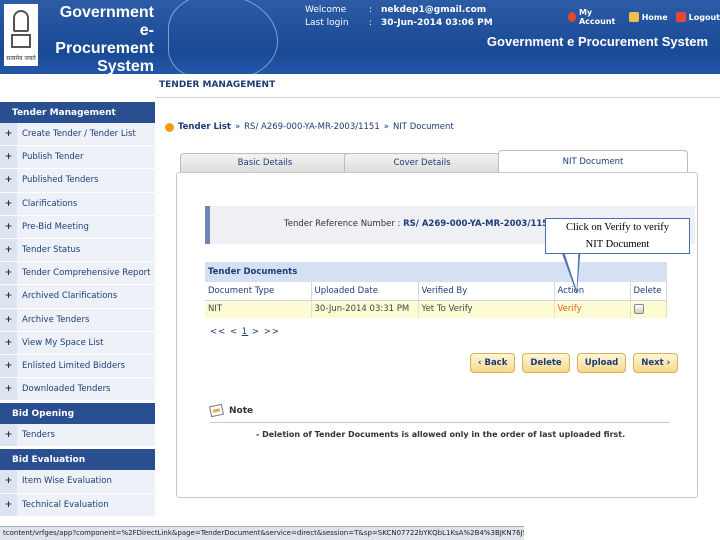 The height and width of the screenshot is (540, 720). What do you see at coordinates (77, 413) in the screenshot?
I see `sidebar-section-bid-opening: Bid Opening` at bounding box center [77, 413].